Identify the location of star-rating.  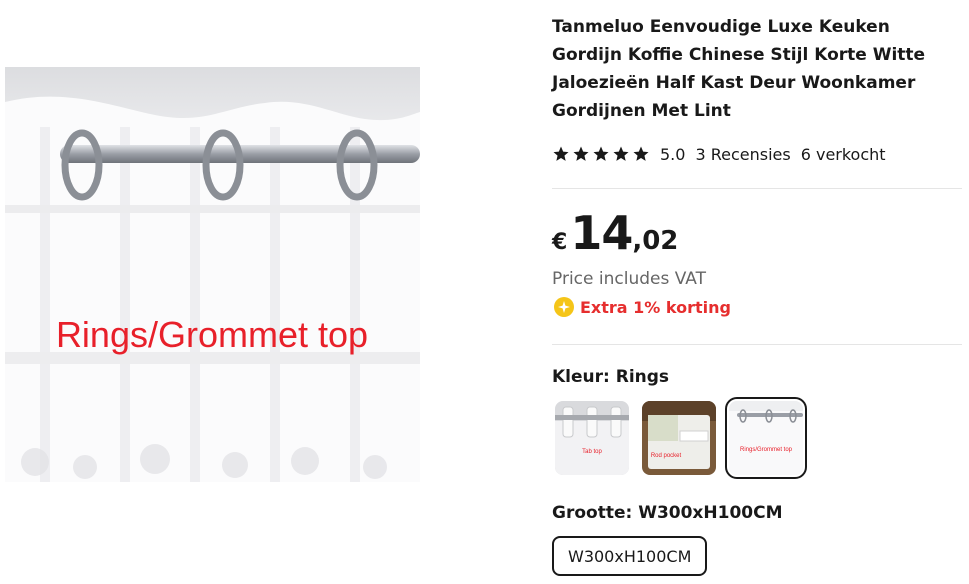
(601, 154).